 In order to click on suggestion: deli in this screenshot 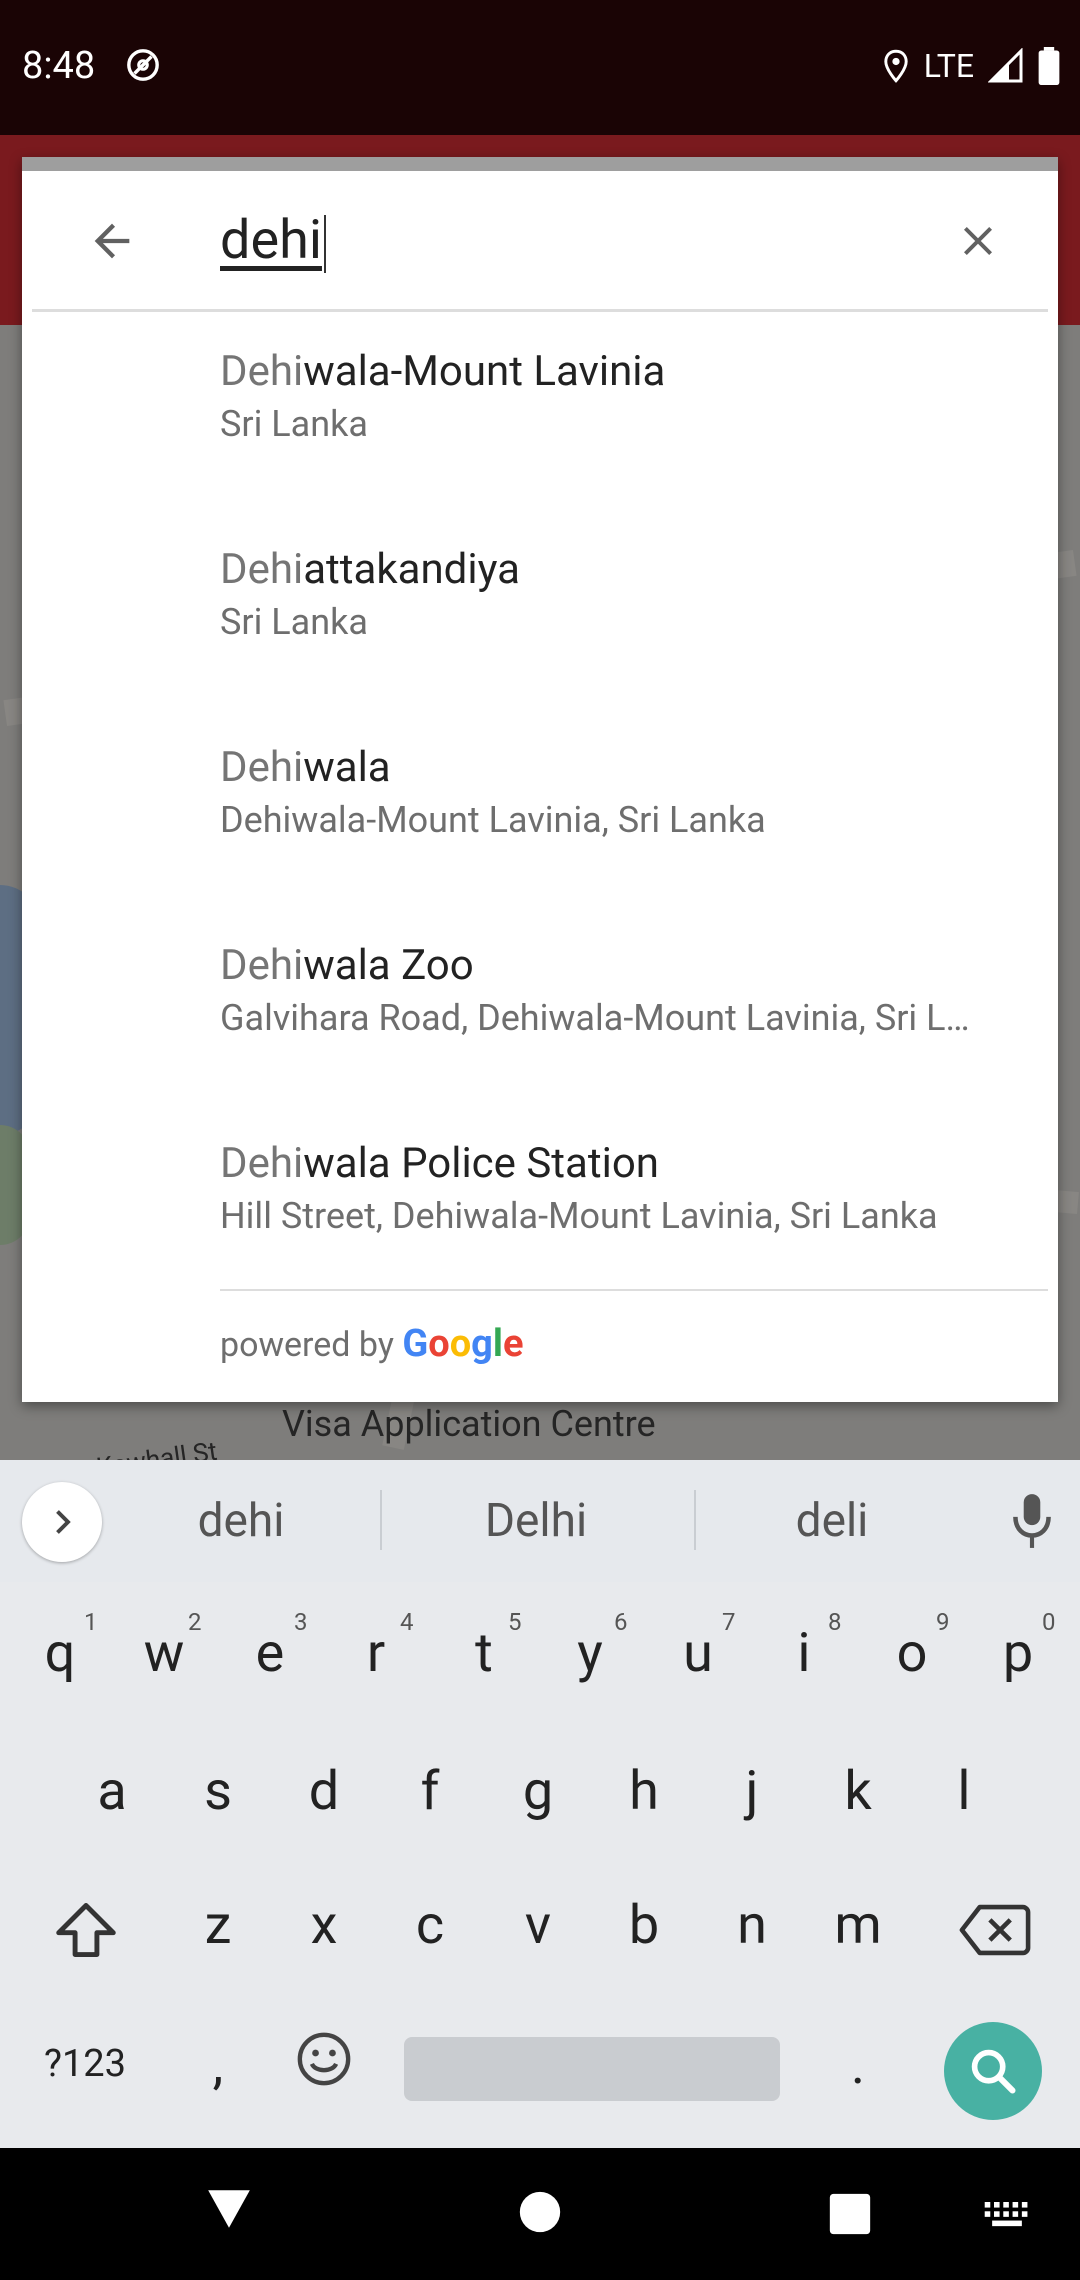, I will do `click(832, 1521)`.